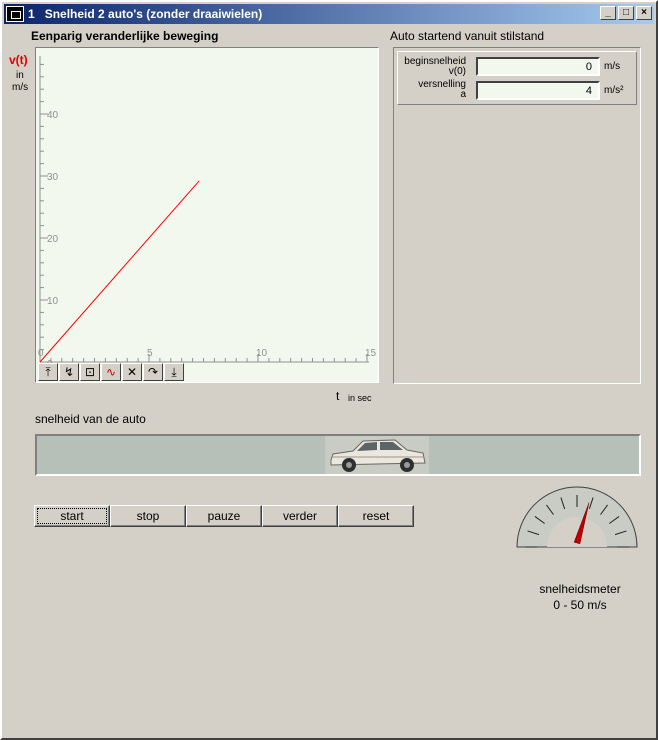 This screenshot has width=658, height=740. What do you see at coordinates (644, 13) in the screenshot?
I see `close-button: ×` at bounding box center [644, 13].